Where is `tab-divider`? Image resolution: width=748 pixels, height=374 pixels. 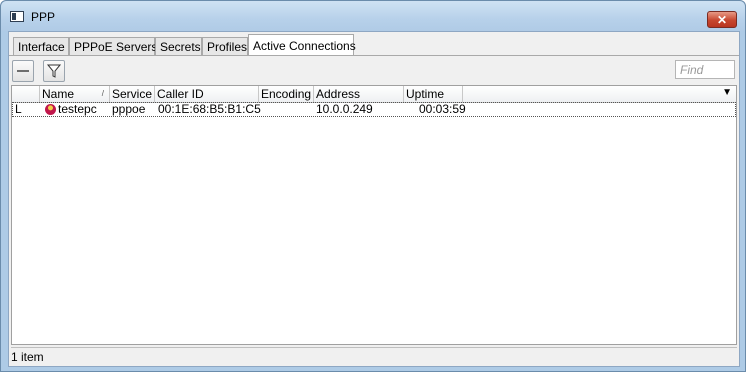
tab-divider is located at coordinates (374, 55).